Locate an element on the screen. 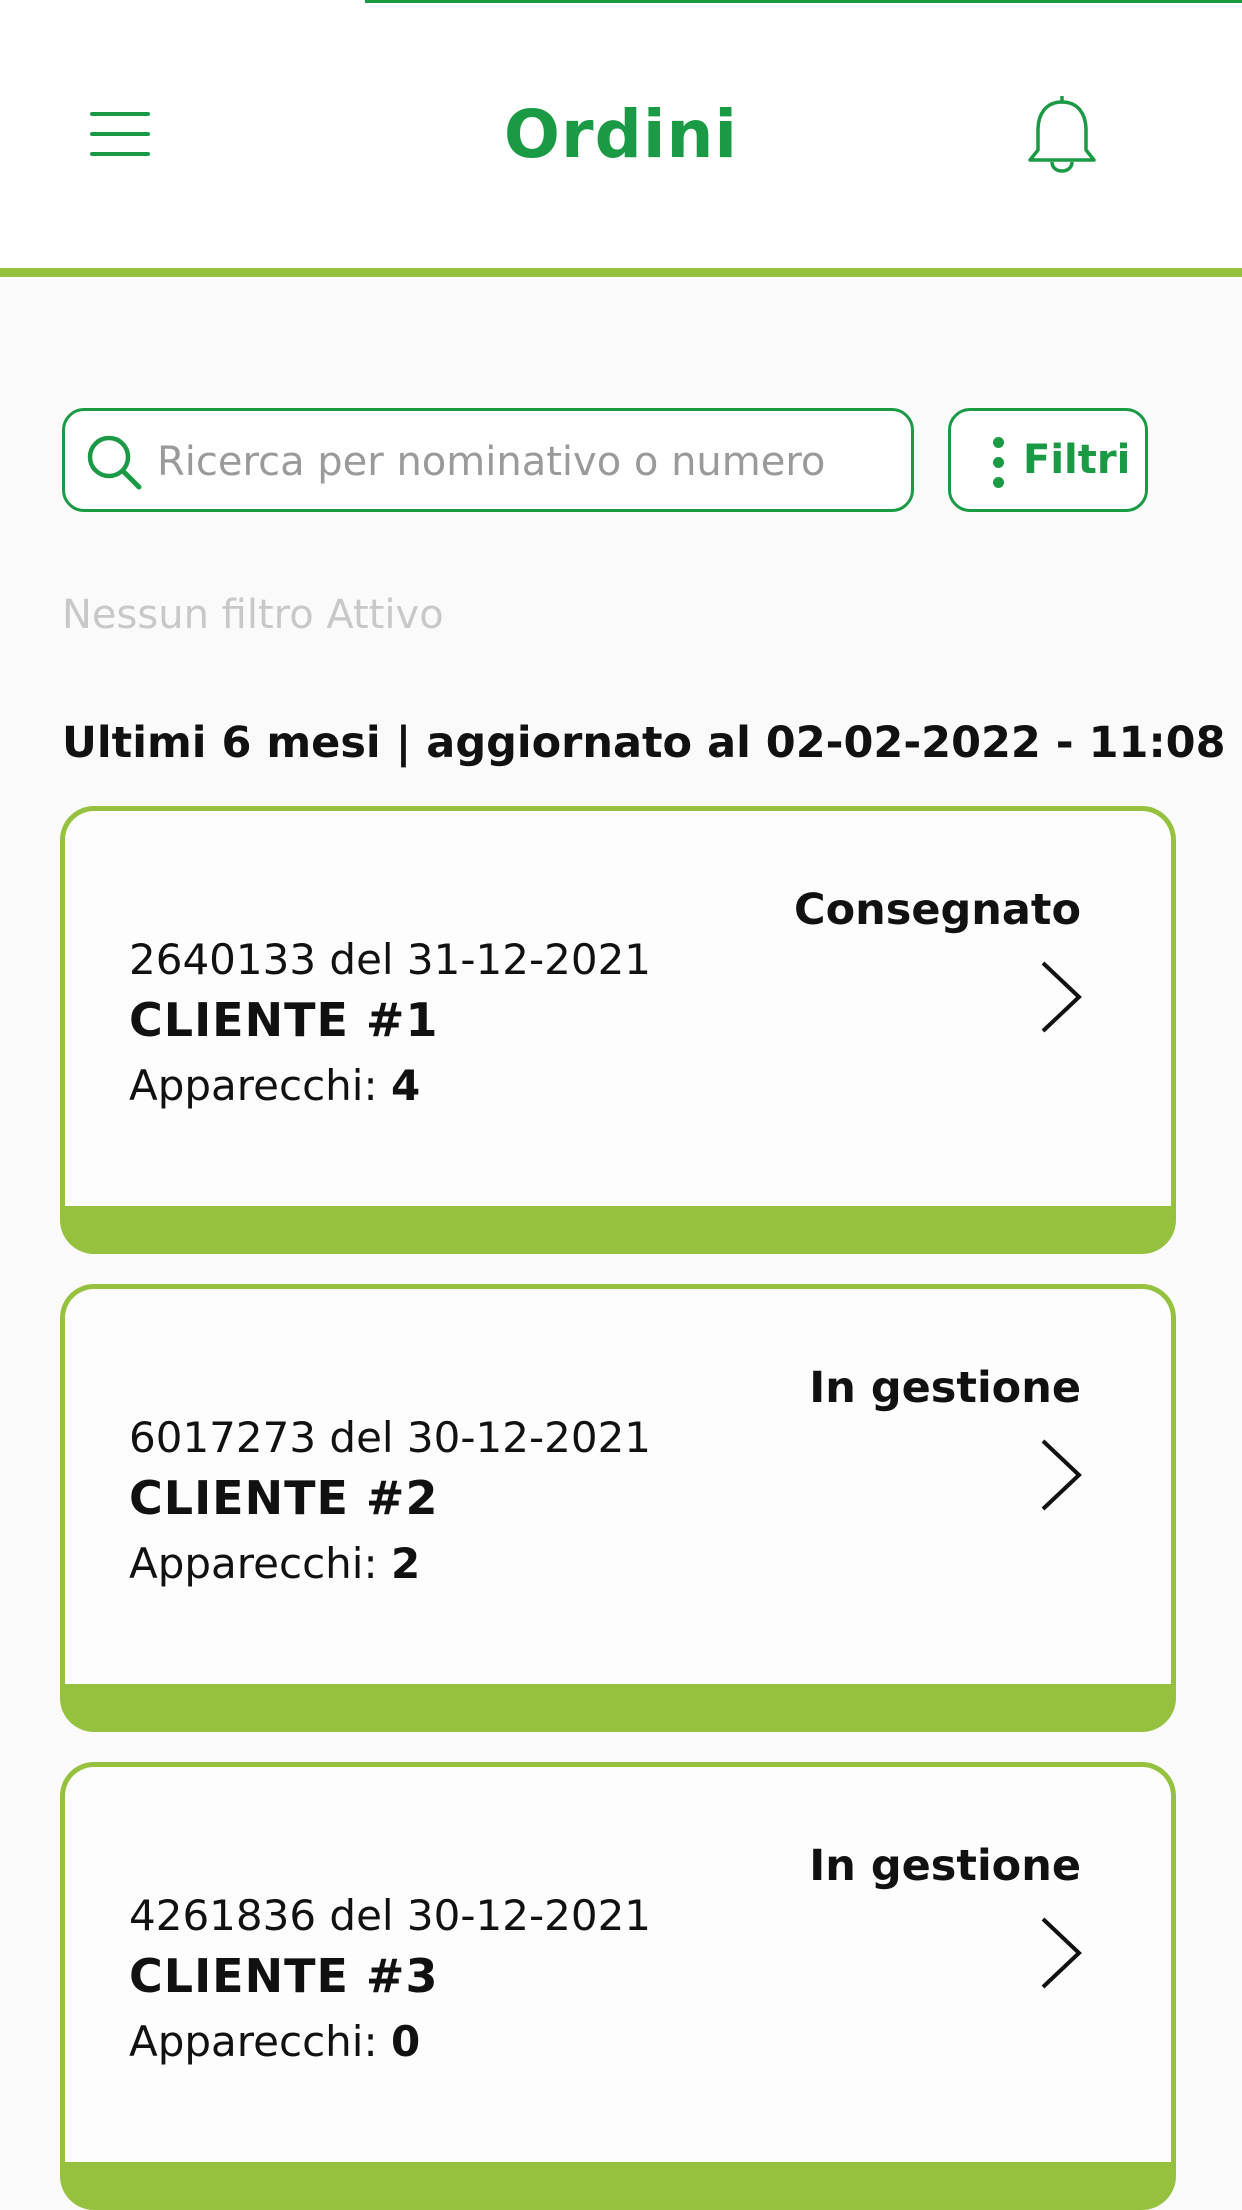 The image size is (1242, 2210). search-box is located at coordinates (488, 460).